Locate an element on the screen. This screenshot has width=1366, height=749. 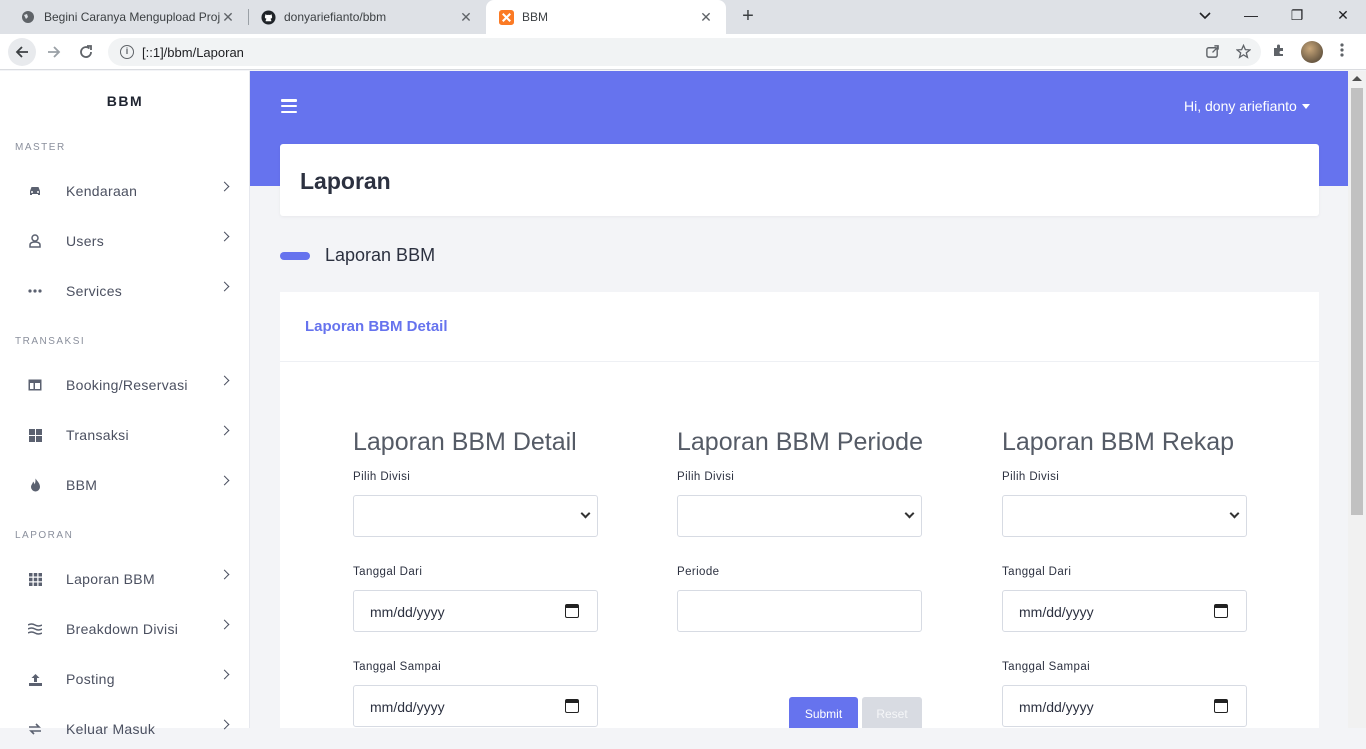
user-greeting: Hi, dony ariefianto is located at coordinates (1240, 106).